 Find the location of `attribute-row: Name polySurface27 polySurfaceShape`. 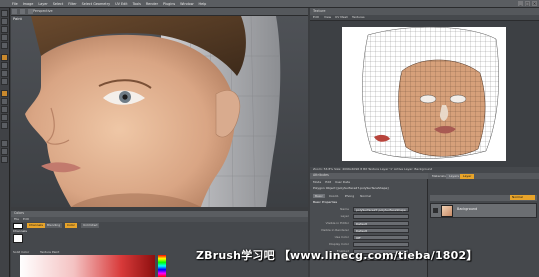

attribute-row: Name polySurface27 polySurfaceShape is located at coordinates (369, 210).